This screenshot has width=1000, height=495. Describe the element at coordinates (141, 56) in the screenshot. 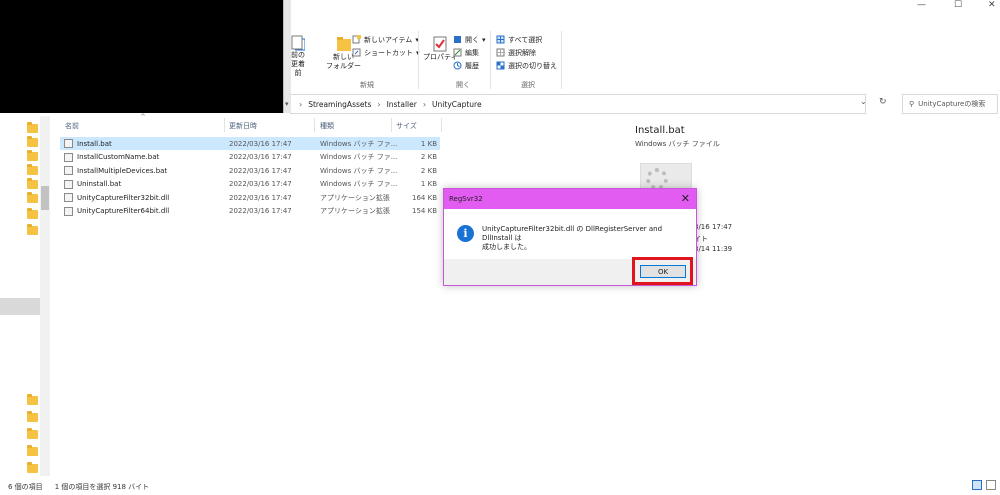

I see `black-overlay-window` at that location.